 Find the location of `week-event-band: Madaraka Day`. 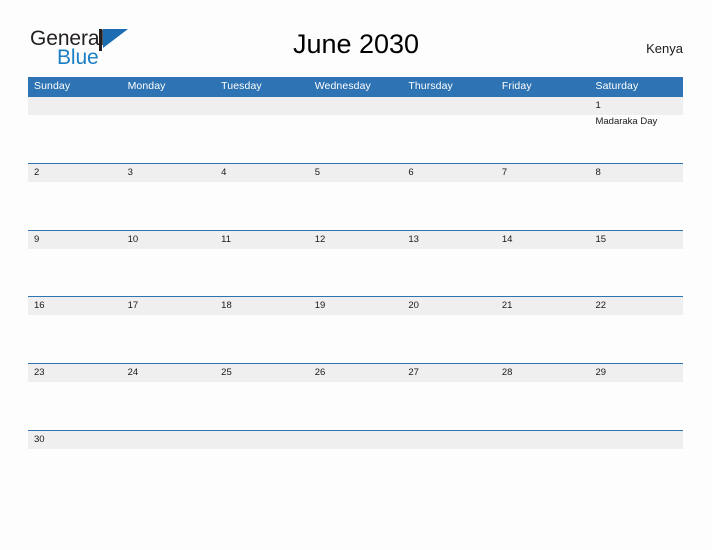

week-event-band: Madaraka Day is located at coordinates (355, 139).